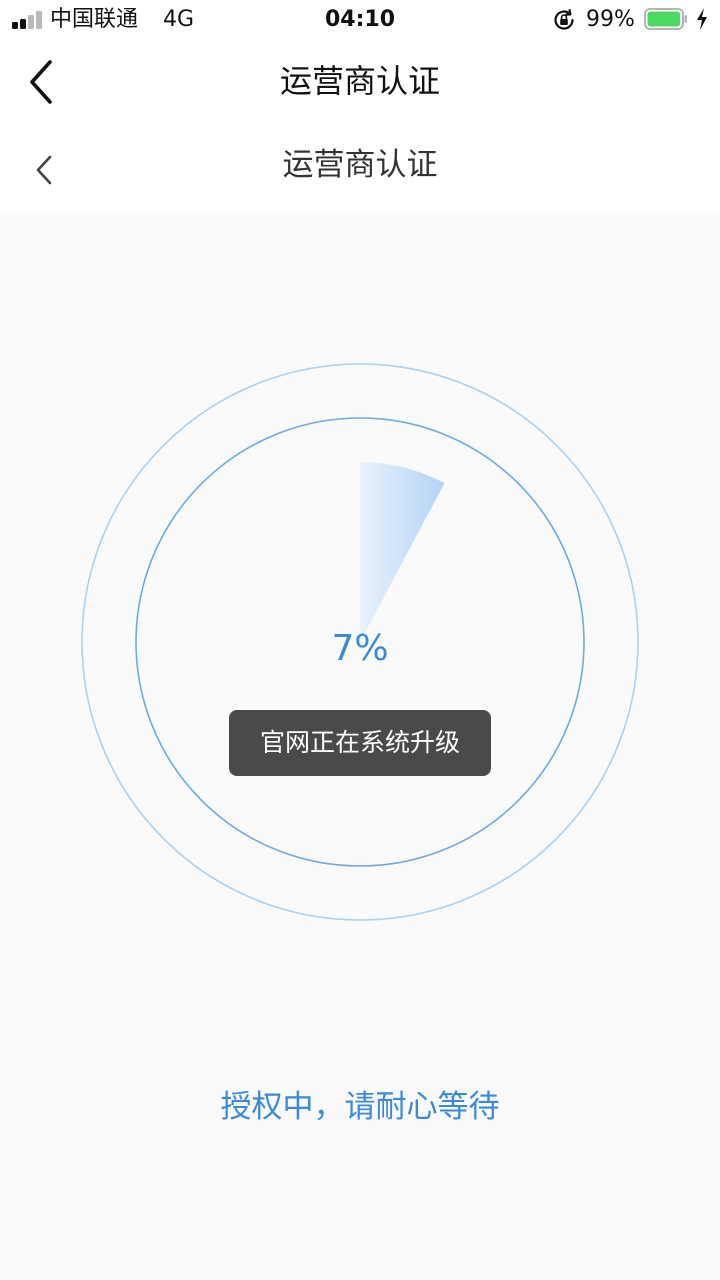 The image size is (720, 1280). Describe the element at coordinates (28, 20) in the screenshot. I see `signal-icon` at that location.